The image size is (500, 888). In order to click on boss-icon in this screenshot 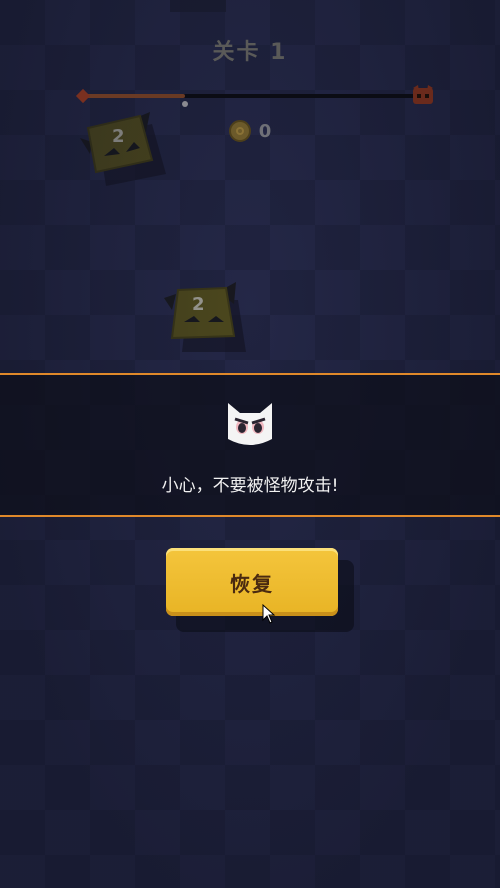, I will do `click(423, 94)`.